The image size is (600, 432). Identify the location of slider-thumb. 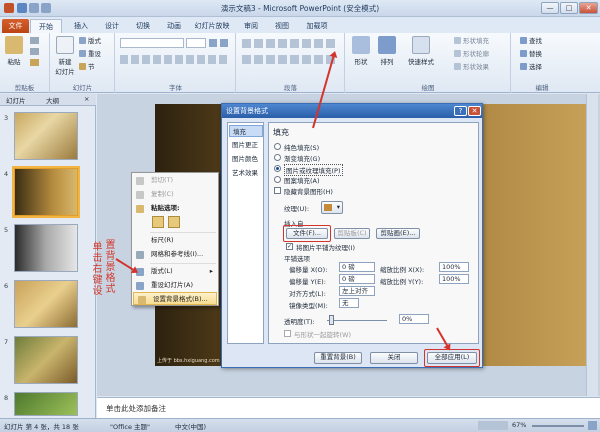
(331, 320).